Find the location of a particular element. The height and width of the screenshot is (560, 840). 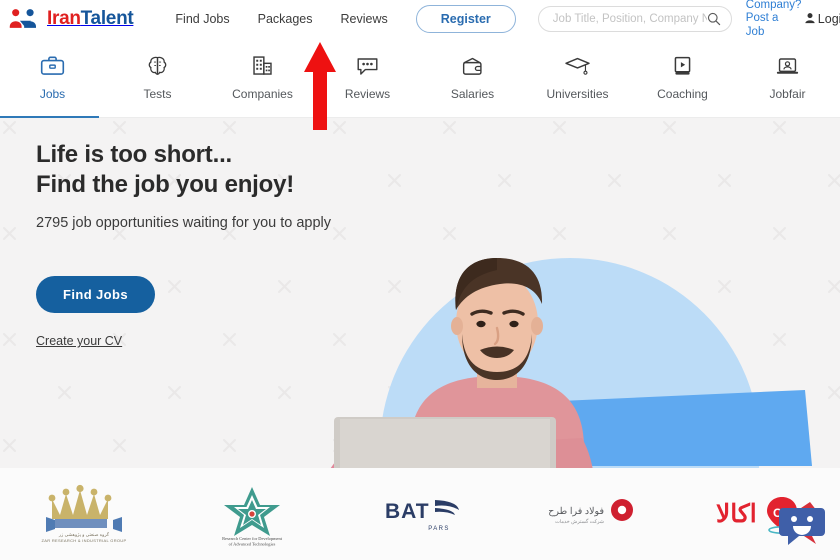

svg-text: اکالا is located at coordinates (736, 514).